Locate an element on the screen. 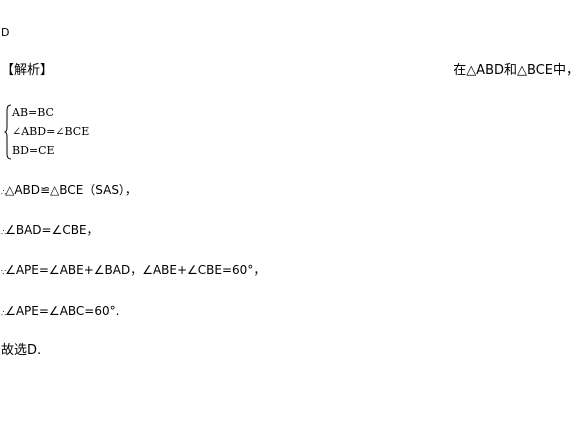  equation-row: BD=CE is located at coordinates (33, 150).